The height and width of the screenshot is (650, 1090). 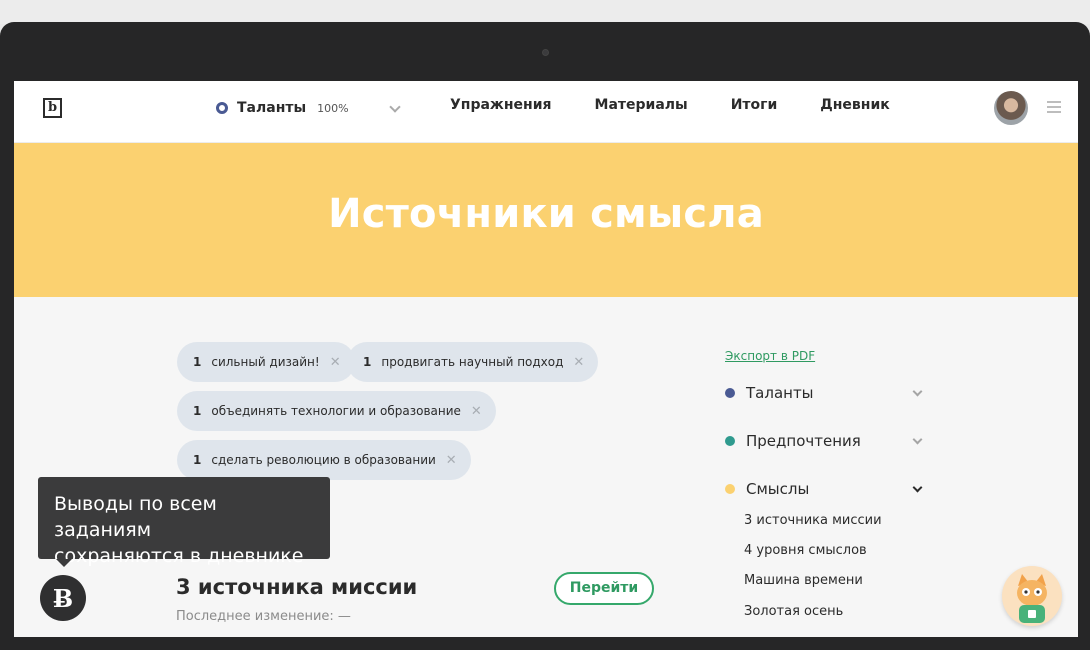 What do you see at coordinates (813, 520) in the screenshot?
I see `sidebar-subitem: 3 источника миссии` at bounding box center [813, 520].